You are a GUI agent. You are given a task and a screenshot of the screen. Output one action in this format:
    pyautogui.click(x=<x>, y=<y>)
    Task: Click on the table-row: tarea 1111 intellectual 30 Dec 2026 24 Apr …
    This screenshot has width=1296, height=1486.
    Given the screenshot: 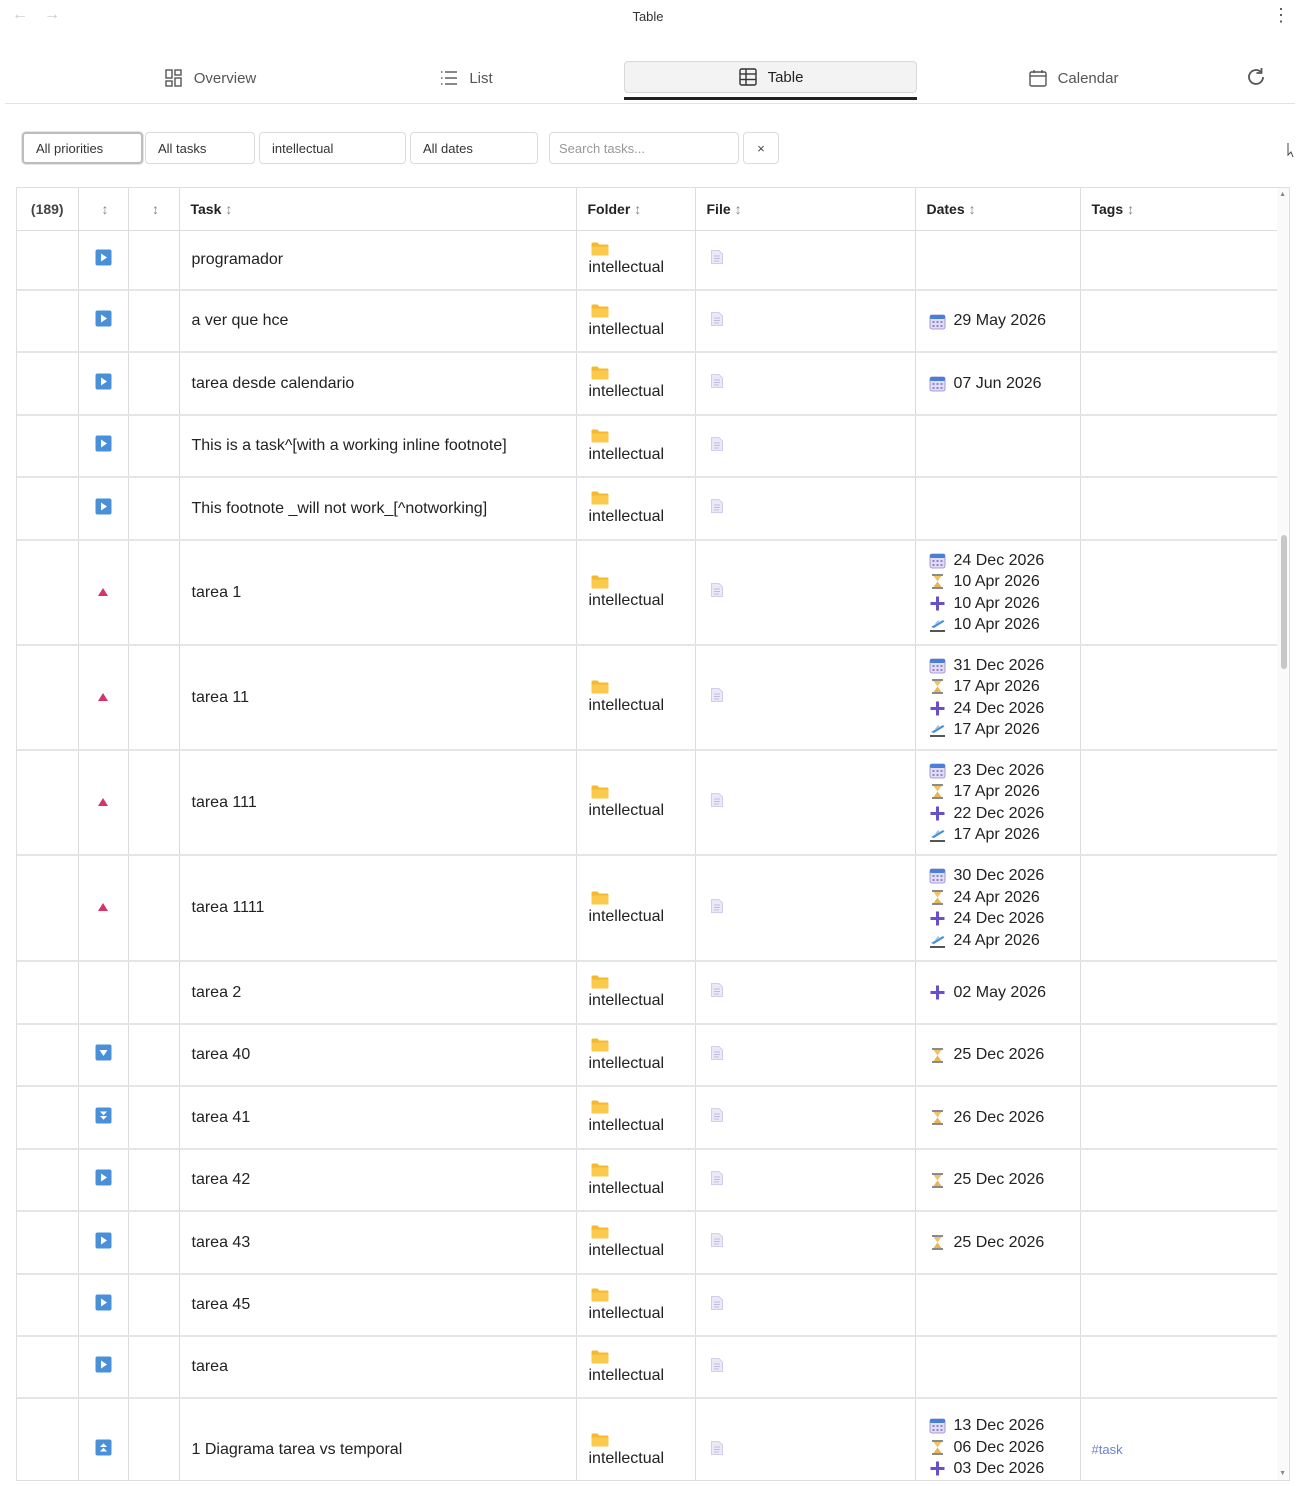 What is the action you would take?
    pyautogui.click(x=648, y=908)
    